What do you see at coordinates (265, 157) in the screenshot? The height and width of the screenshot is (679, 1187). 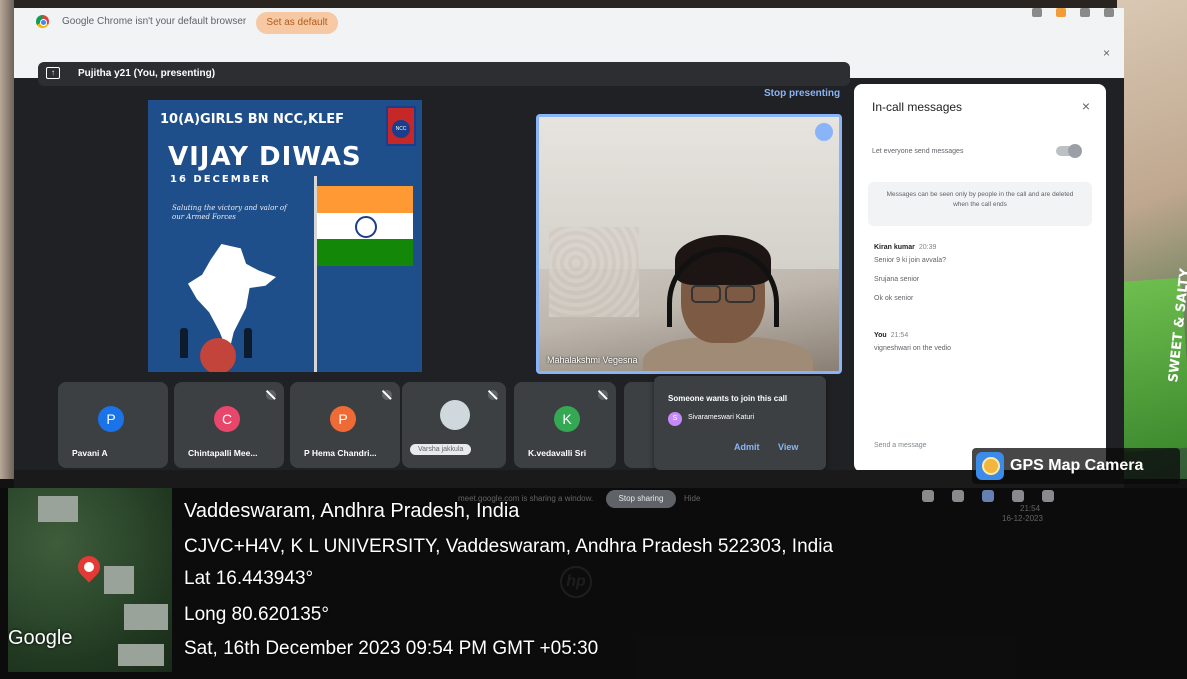 I see `presentation-title: VIJAY DIWAS` at bounding box center [265, 157].